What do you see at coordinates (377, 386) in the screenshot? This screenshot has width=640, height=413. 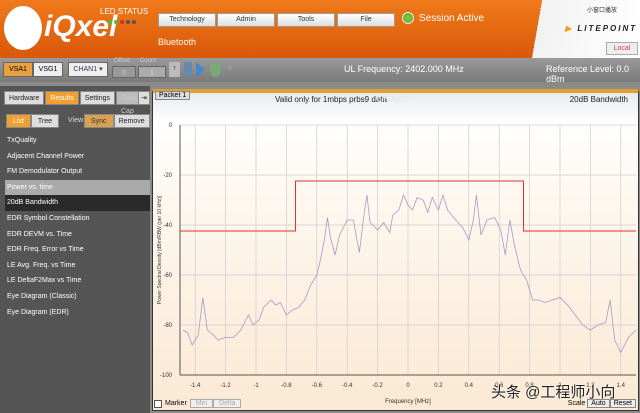 I see `x-tick-label: -0.2` at bounding box center [377, 386].